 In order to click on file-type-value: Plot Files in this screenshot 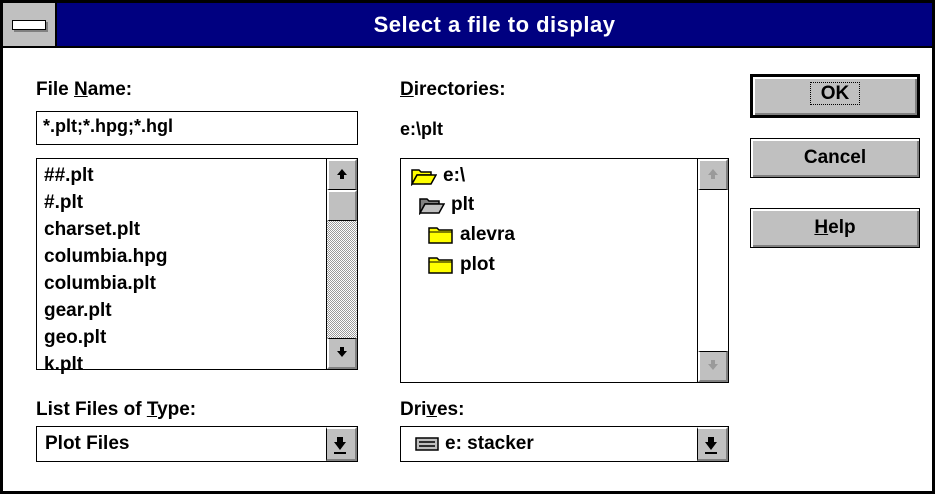, I will do `click(87, 443)`.